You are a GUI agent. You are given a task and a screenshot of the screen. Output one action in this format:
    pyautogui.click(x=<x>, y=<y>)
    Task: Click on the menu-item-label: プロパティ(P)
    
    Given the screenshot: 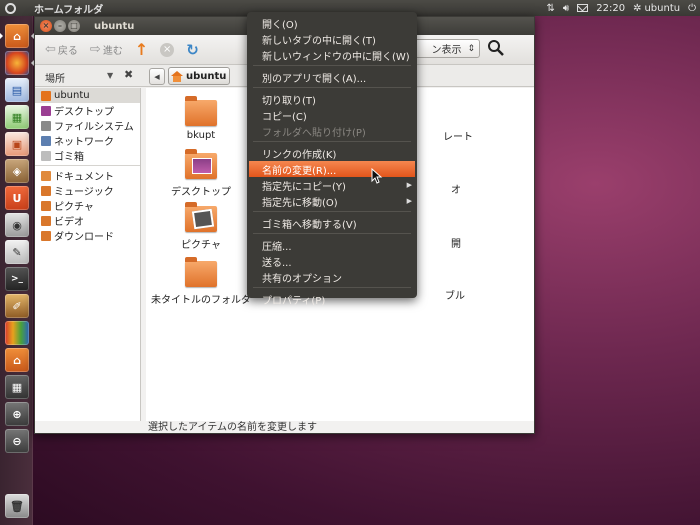 What is the action you would take?
    pyautogui.click(x=294, y=301)
    